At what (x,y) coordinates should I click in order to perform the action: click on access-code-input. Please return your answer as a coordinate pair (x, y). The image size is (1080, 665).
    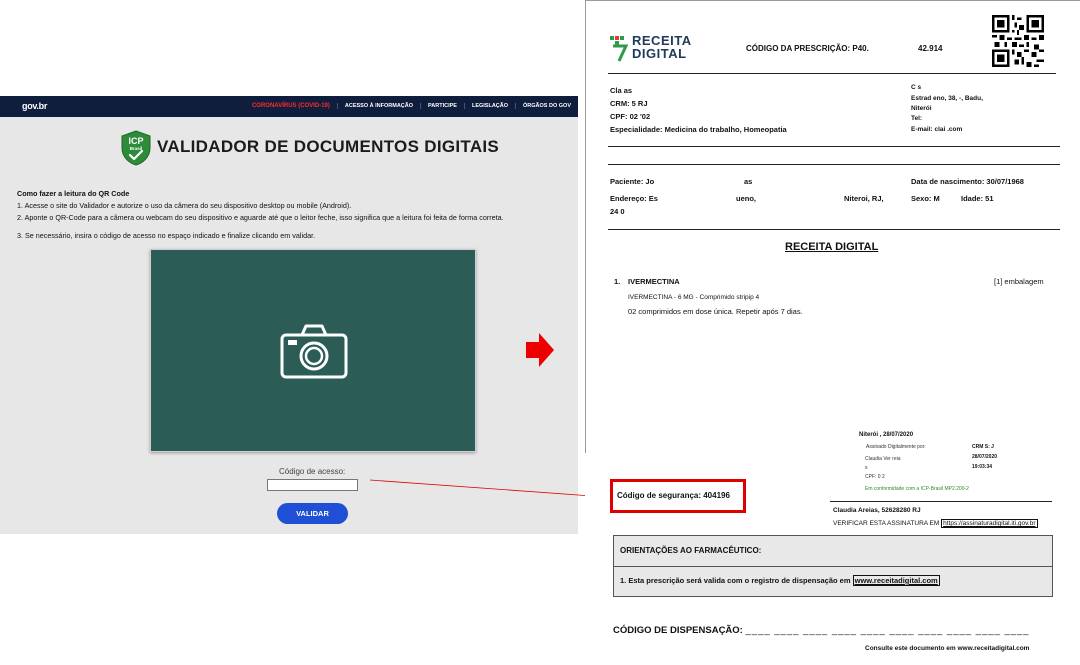
    Looking at the image, I should click on (312, 485).